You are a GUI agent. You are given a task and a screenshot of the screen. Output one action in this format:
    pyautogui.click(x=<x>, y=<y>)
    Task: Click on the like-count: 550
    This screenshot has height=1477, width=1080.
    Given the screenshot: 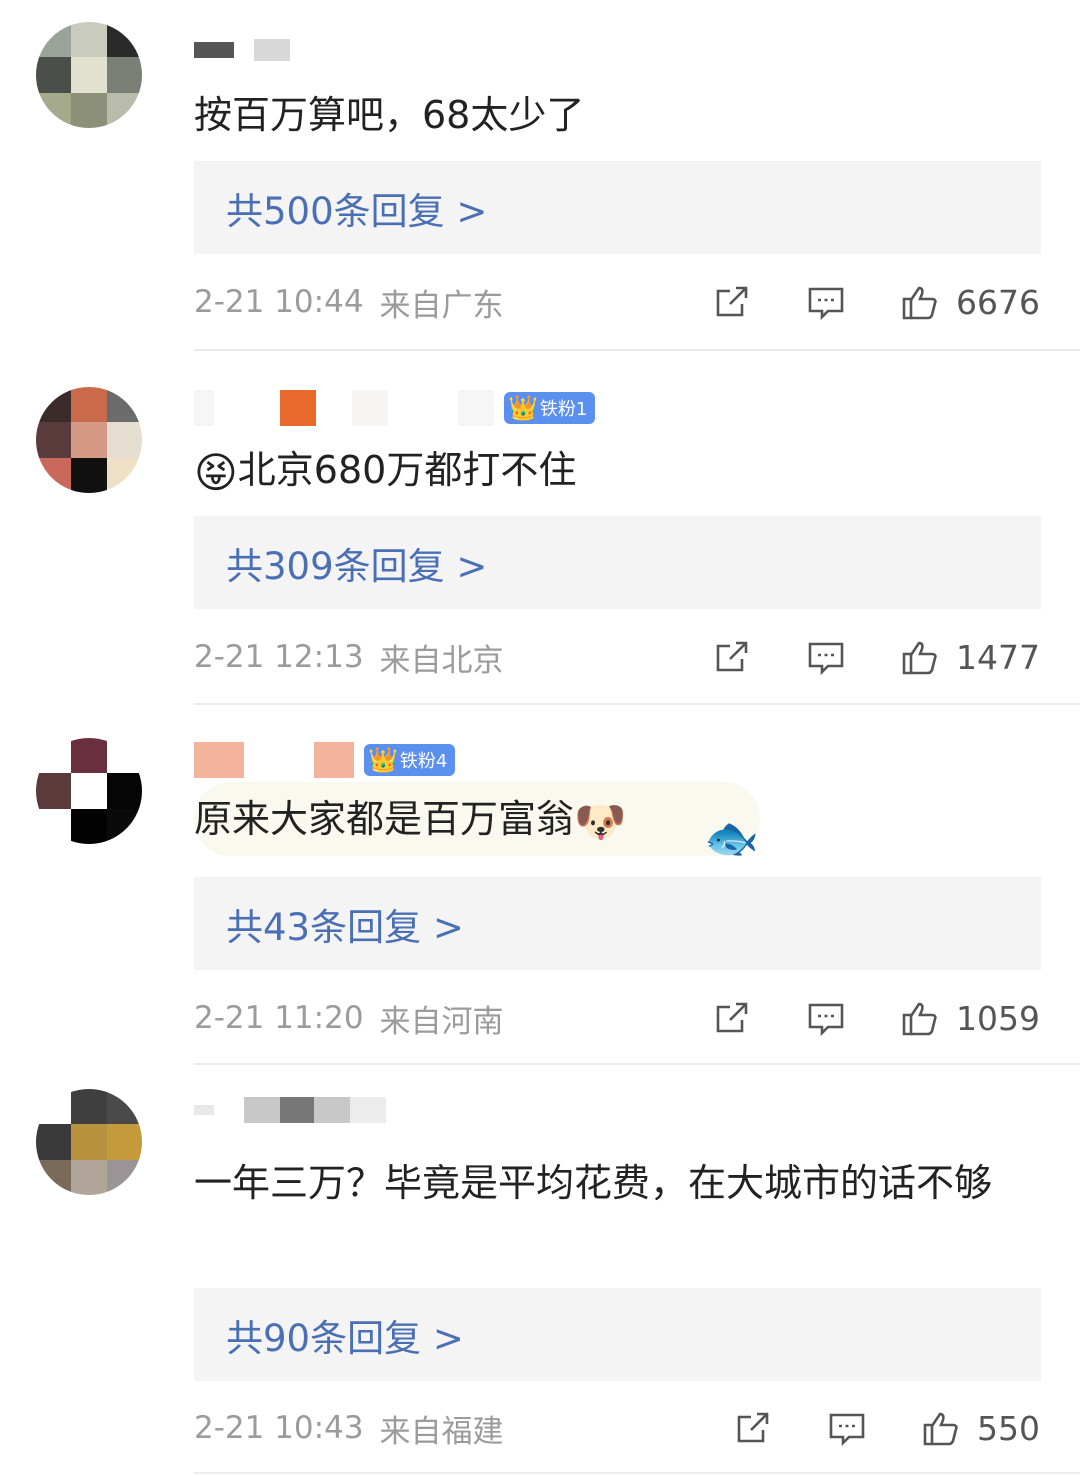 What is the action you would take?
    pyautogui.click(x=1008, y=1428)
    